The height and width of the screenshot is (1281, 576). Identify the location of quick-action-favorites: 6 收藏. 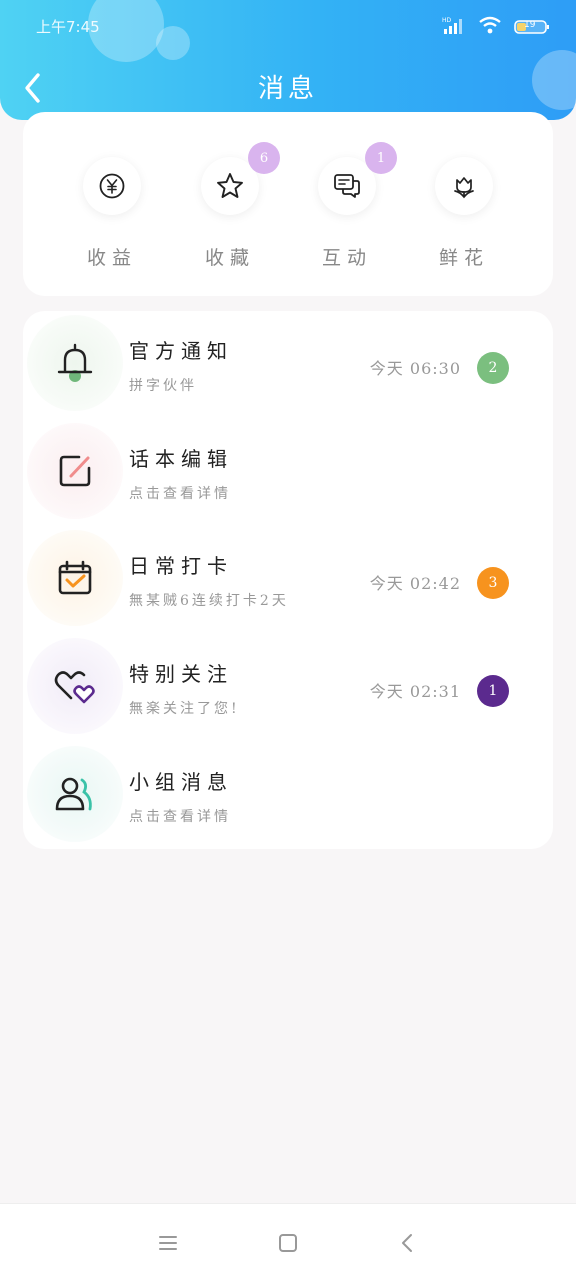
(240, 206).